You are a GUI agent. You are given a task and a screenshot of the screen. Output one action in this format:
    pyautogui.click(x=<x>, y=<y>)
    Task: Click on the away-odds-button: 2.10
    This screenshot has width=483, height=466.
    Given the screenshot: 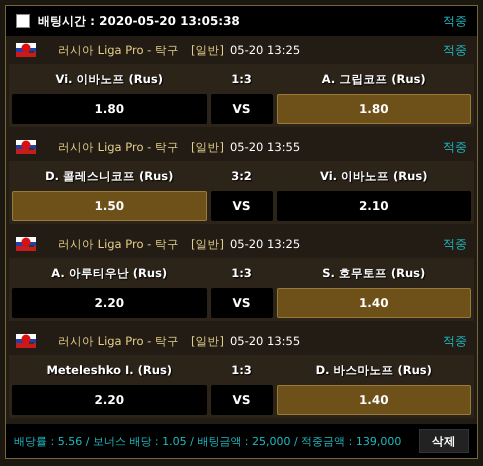 What is the action you would take?
    pyautogui.click(x=373, y=206)
    